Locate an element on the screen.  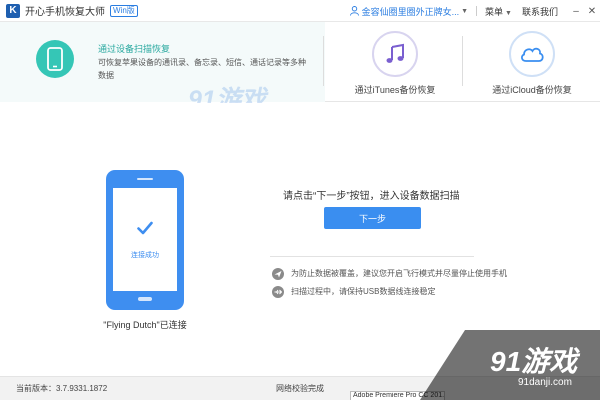
phone-icon is located at coordinates (55, 59).